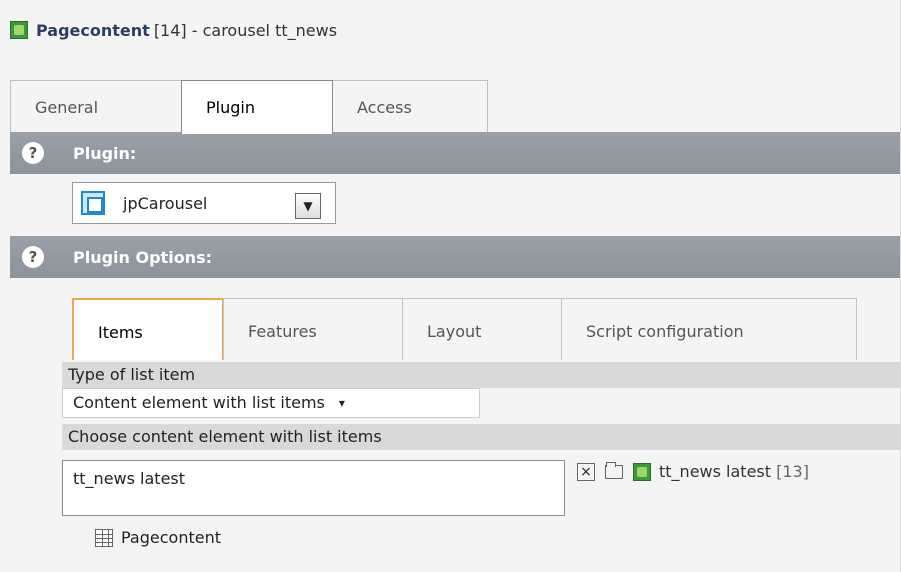 This screenshot has width=901, height=572. What do you see at coordinates (481, 375) in the screenshot?
I see `type-of-list-item-label: Type of list item` at bounding box center [481, 375].